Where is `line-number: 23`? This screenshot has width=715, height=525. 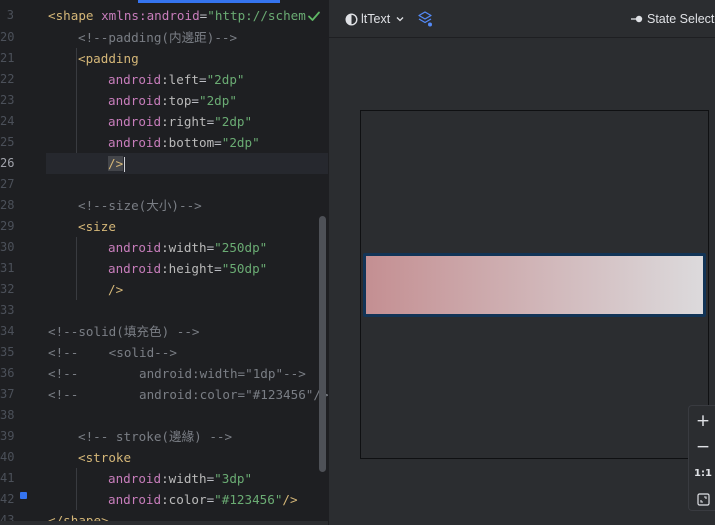 line-number: 23 is located at coordinates (7, 100).